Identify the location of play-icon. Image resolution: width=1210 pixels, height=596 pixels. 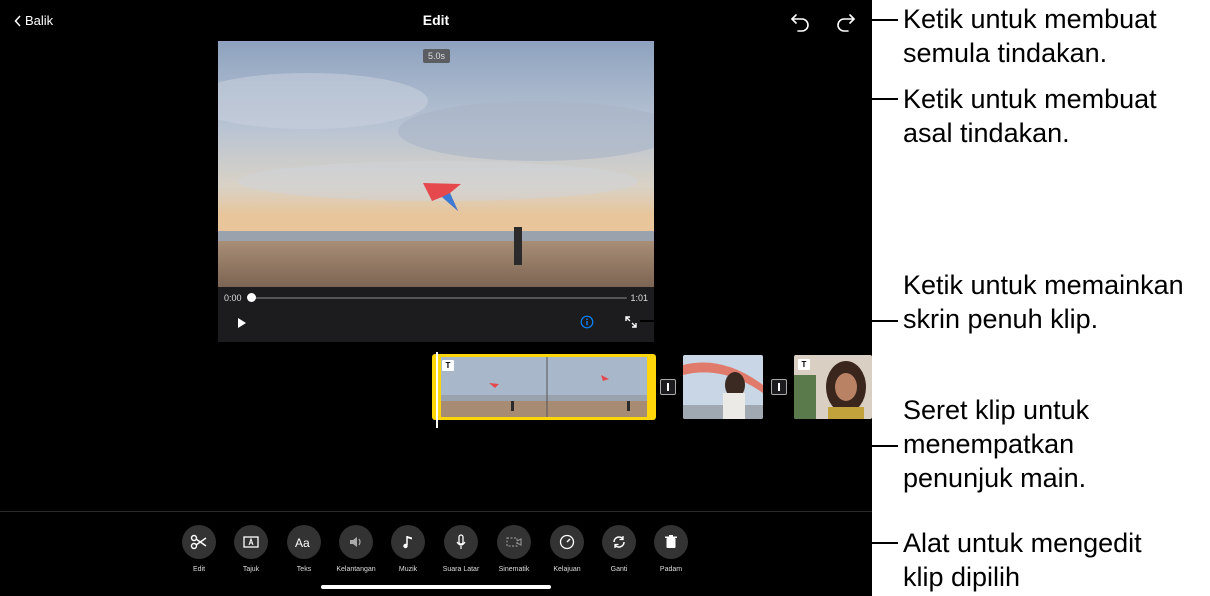
(241, 323).